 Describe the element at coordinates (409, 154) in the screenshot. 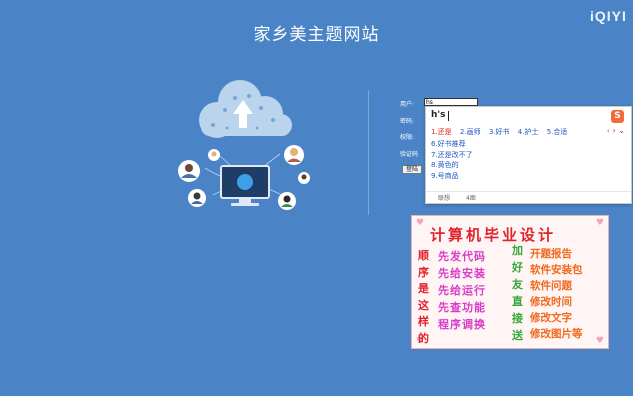

I see `captcha-label: 验证码` at that location.